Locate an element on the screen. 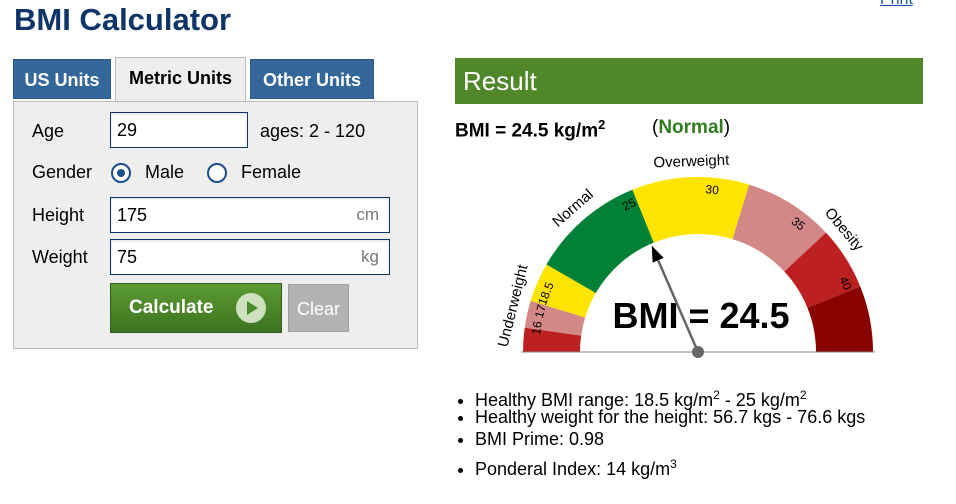 The height and width of the screenshot is (504, 956). result-header: Result is located at coordinates (689, 81).